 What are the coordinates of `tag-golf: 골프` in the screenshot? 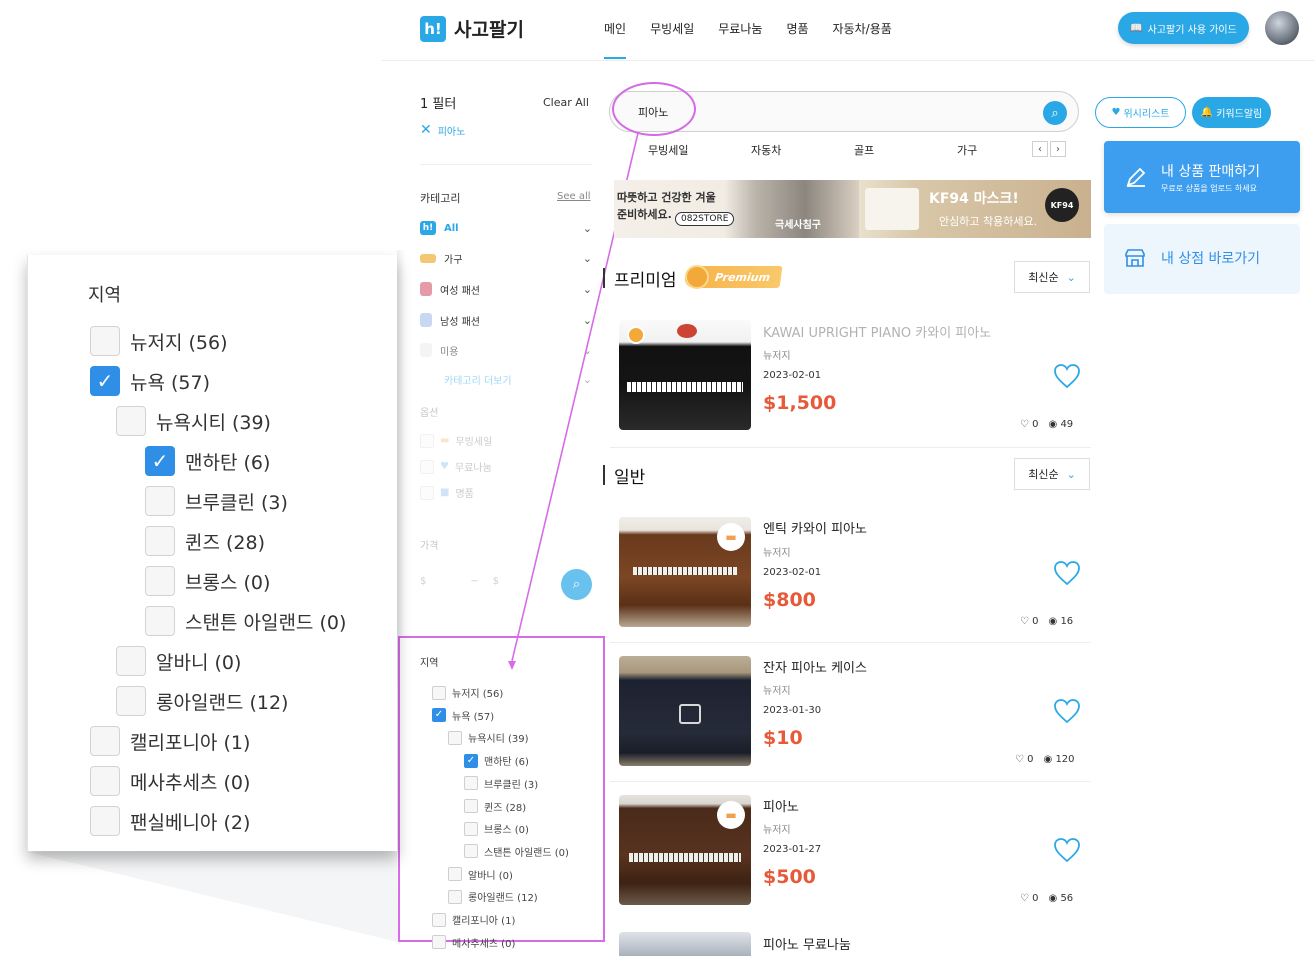 It's located at (905, 150).